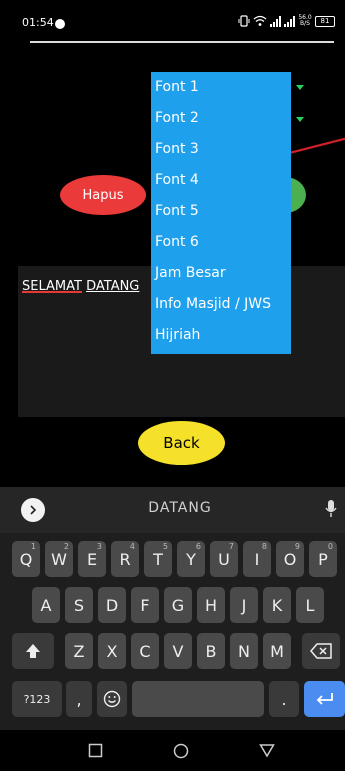  I want to click on key-hint: 2, so click(66, 546).